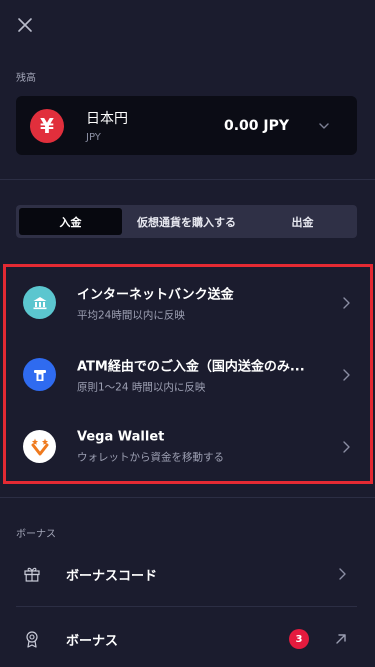 This screenshot has height=667, width=375. What do you see at coordinates (188, 447) in the screenshot?
I see `method-vega-wallet: Vega Wallet ウォレットから資金を移動する` at bounding box center [188, 447].